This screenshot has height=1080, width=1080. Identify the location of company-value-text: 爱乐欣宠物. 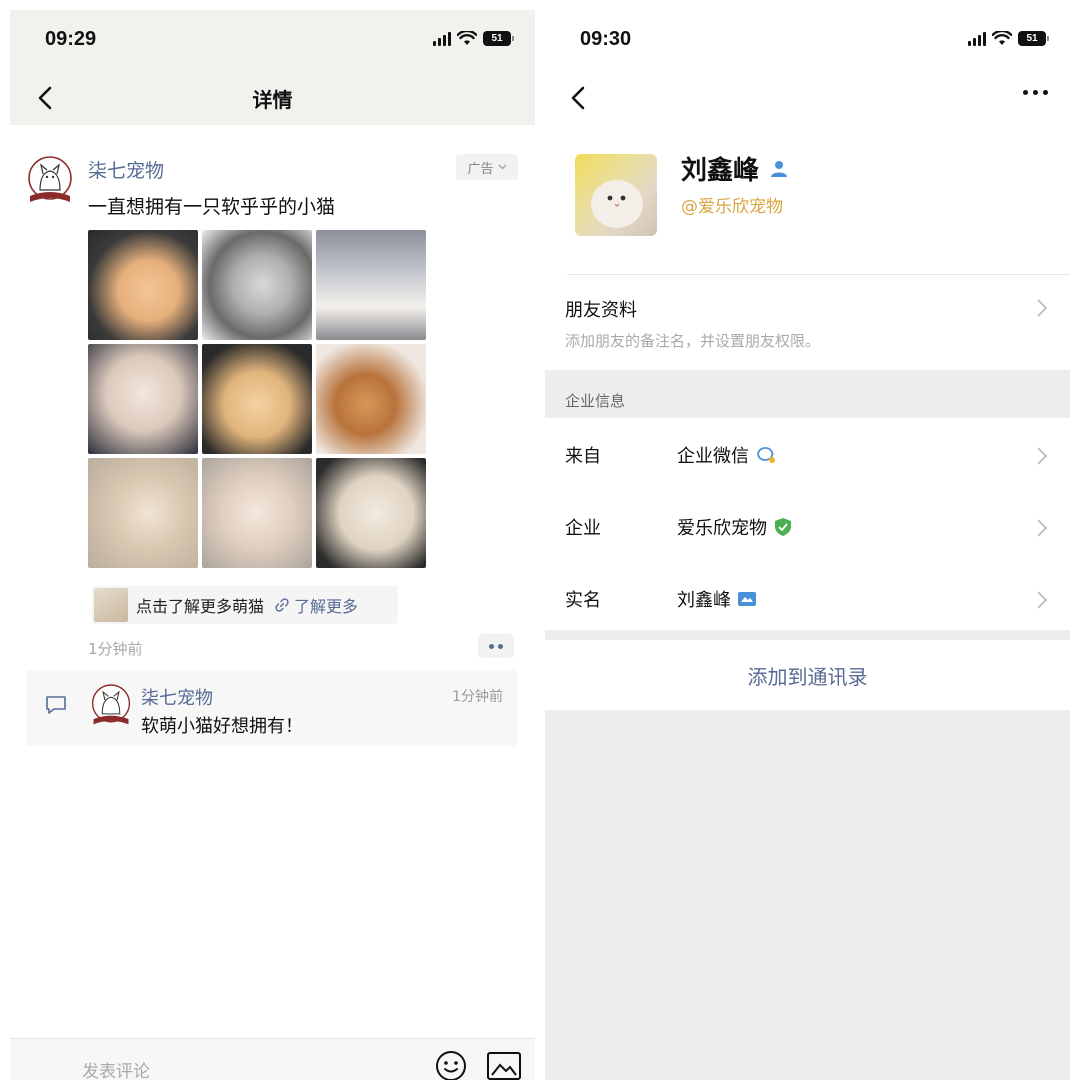
(722, 528).